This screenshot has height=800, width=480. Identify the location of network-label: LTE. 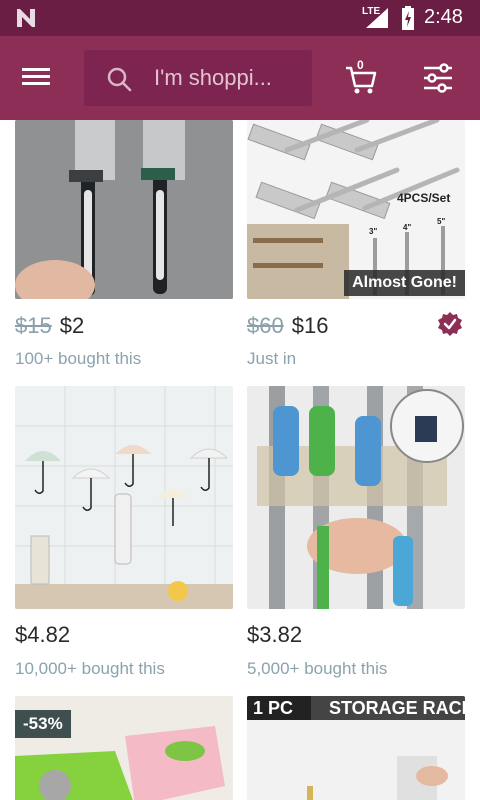
(371, 11).